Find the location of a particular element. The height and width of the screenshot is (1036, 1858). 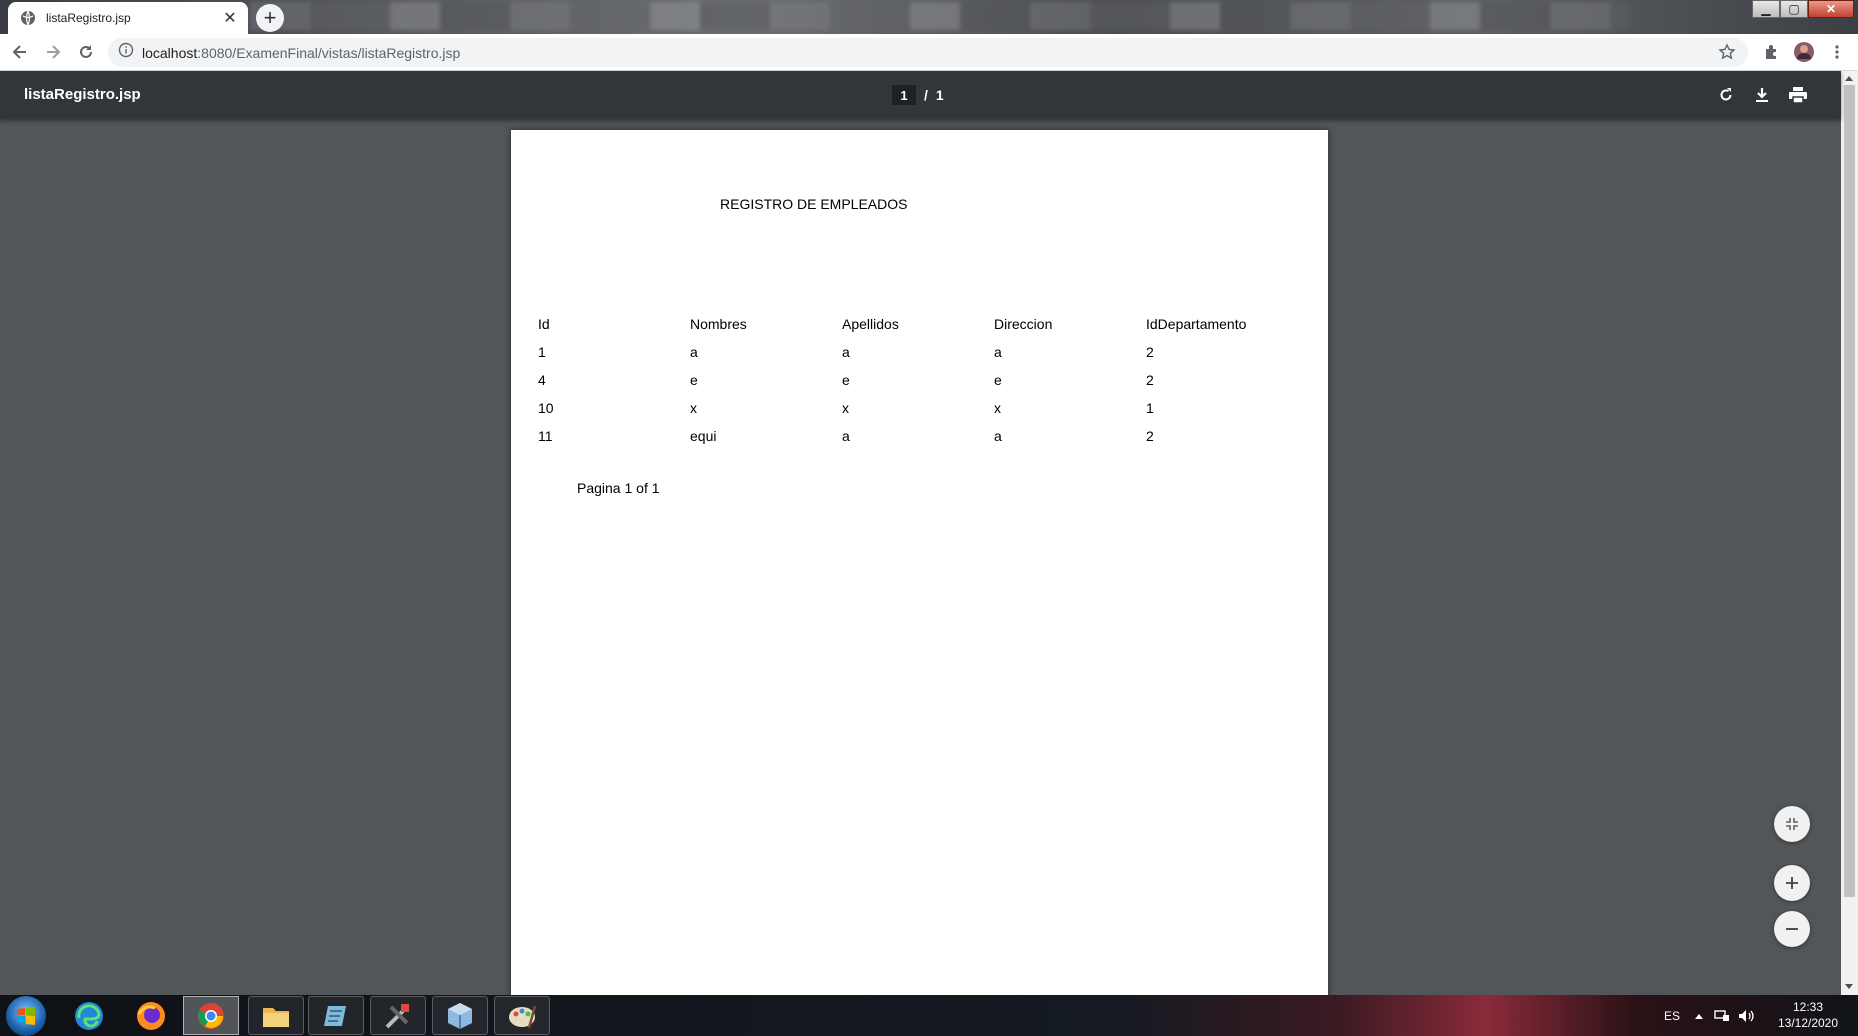

show-hidden-icons-icon is located at coordinates (1699, 1015).